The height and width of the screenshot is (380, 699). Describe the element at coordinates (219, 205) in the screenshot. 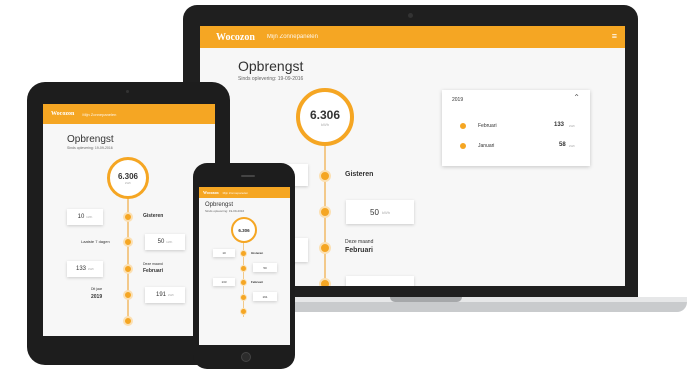

I see `phone-page-title: Opbrengst` at that location.